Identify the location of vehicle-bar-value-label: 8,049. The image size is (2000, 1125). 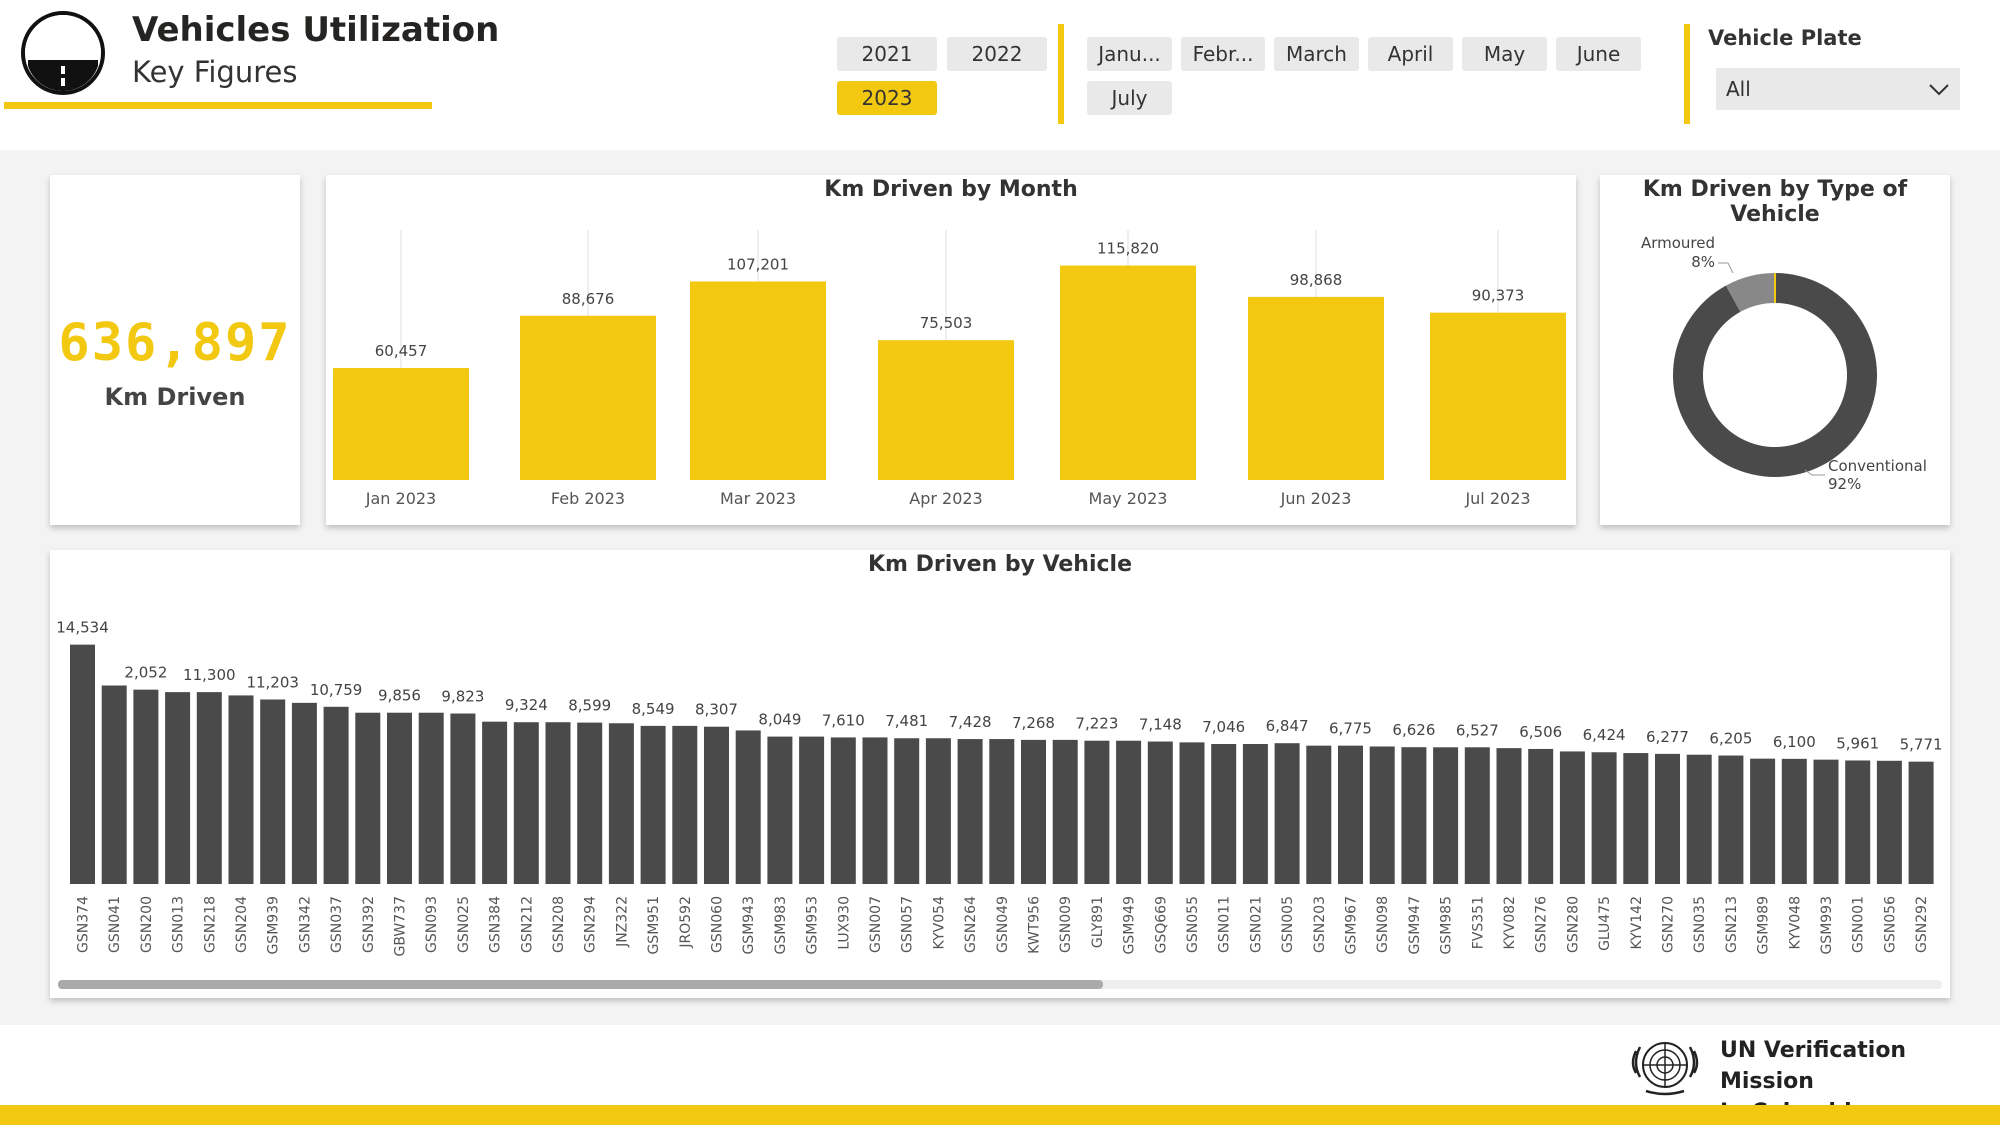
(779, 720).